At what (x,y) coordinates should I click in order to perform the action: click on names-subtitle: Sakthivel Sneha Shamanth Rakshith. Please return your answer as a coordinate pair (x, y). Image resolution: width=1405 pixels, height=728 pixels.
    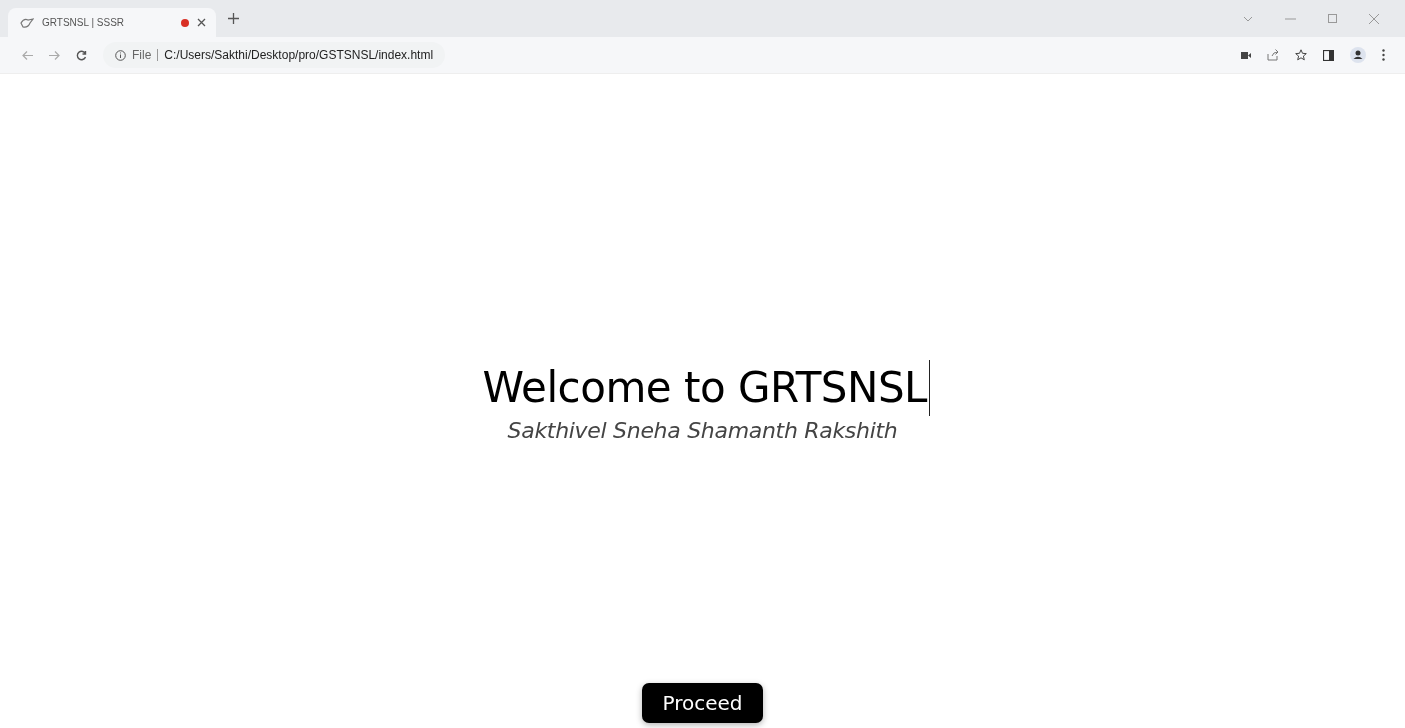
    Looking at the image, I should click on (702, 430).